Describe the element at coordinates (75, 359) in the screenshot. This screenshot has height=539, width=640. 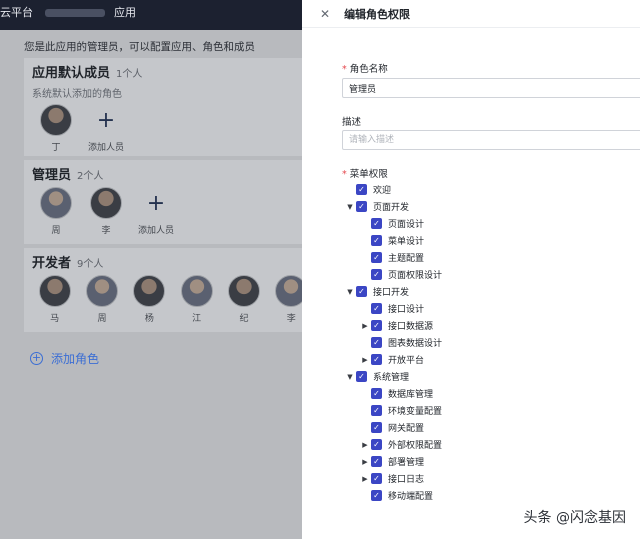
I see `add-role-label: 添加角色` at that location.